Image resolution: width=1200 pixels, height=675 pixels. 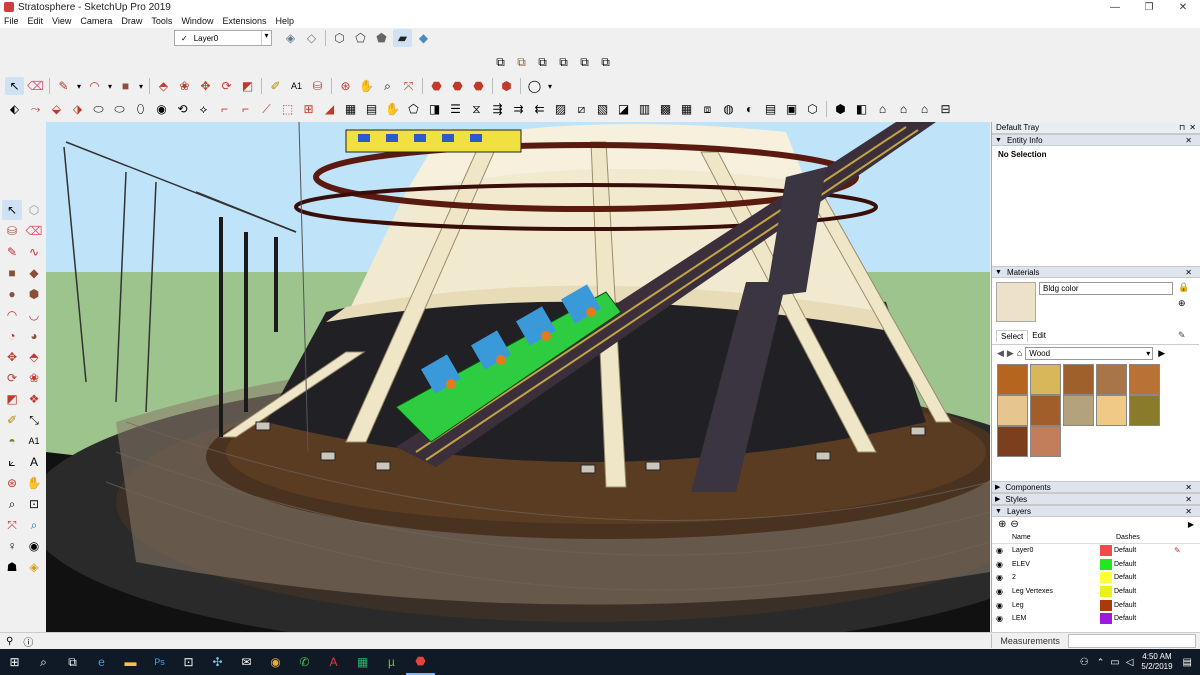 What do you see at coordinates (101, 662) in the screenshot?
I see `edge-browser-icon: e` at bounding box center [101, 662].